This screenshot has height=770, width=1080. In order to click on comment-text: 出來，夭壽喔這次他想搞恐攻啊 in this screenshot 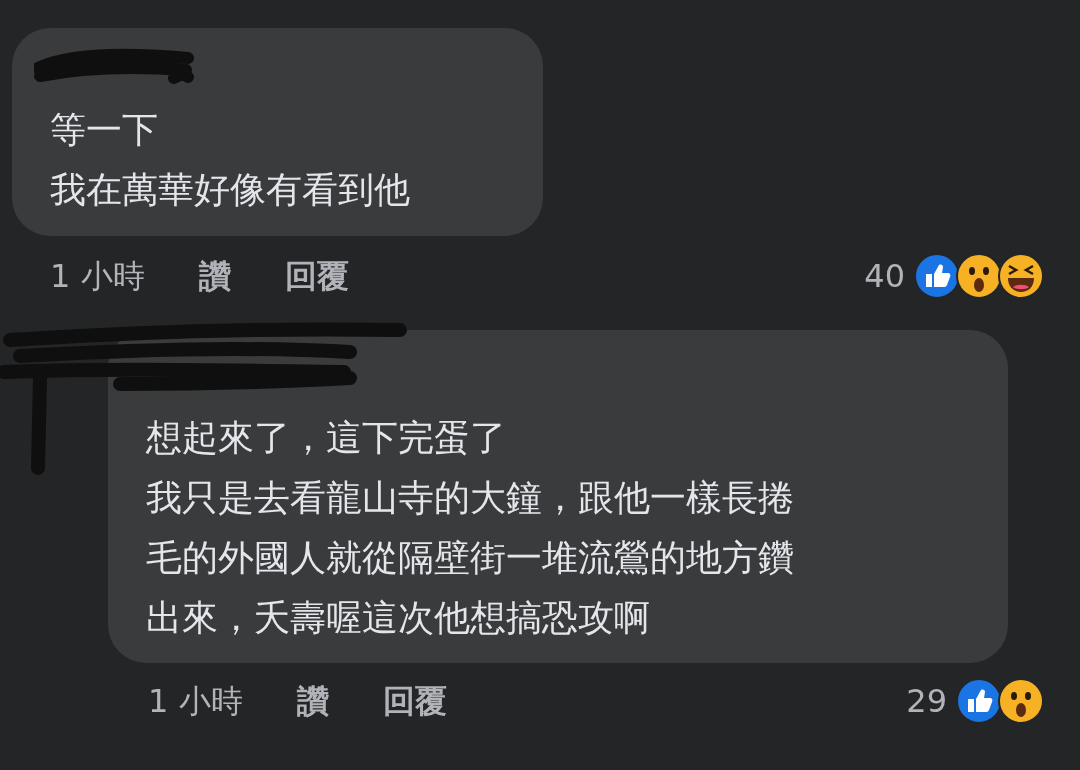, I will do `click(398, 618)`.